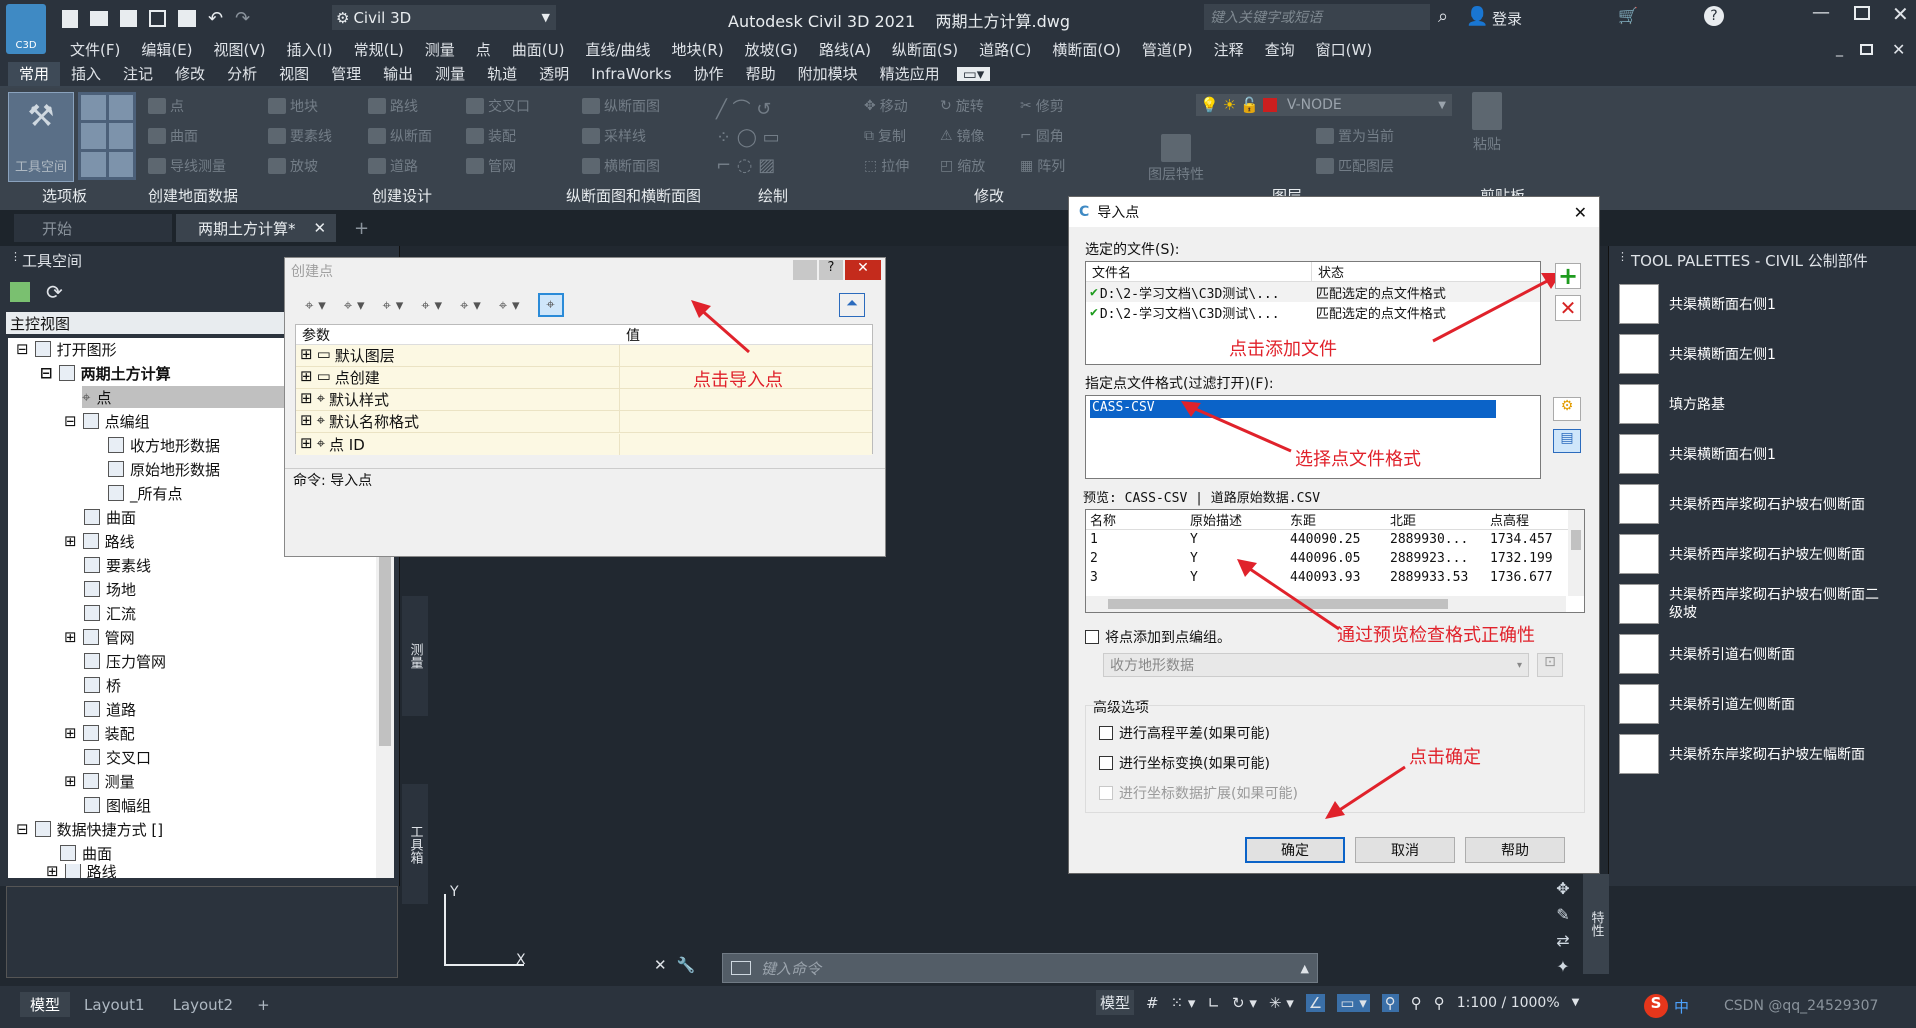  Describe the element at coordinates (773, 195) in the screenshot. I see `panel-draw: 绘制` at that location.